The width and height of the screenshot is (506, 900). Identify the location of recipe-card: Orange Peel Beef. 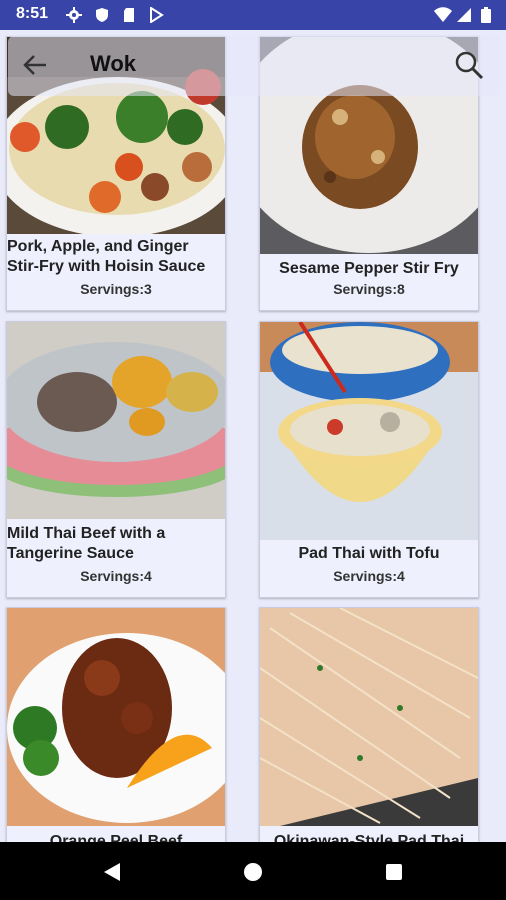
(116, 724).